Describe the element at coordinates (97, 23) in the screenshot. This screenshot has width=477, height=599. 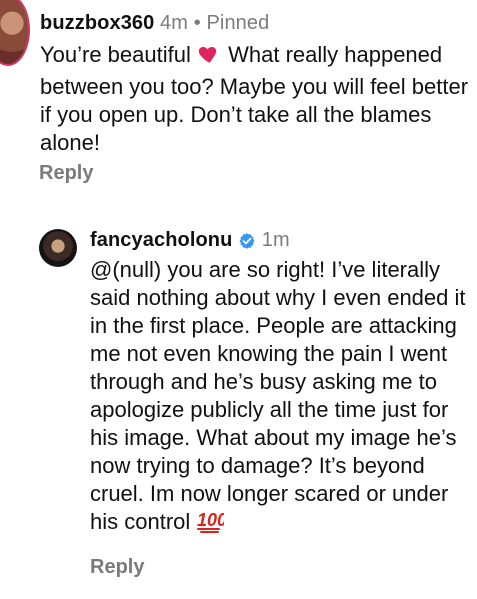
I see `username: buzzbox360` at that location.